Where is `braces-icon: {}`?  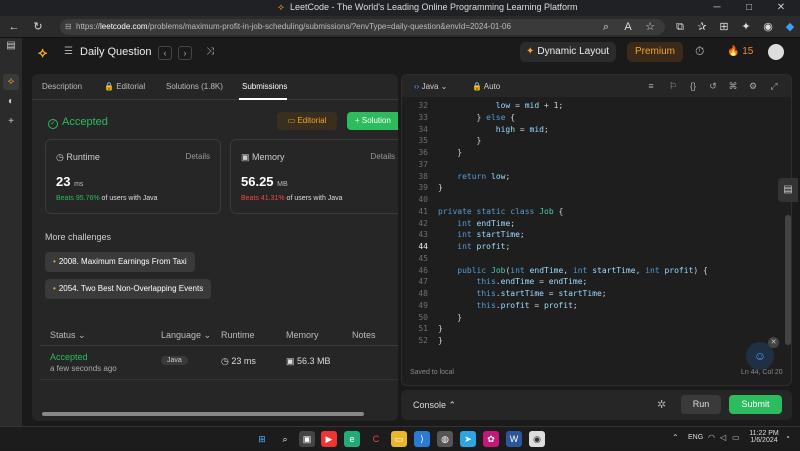
braces-icon: {} is located at coordinates (693, 86).